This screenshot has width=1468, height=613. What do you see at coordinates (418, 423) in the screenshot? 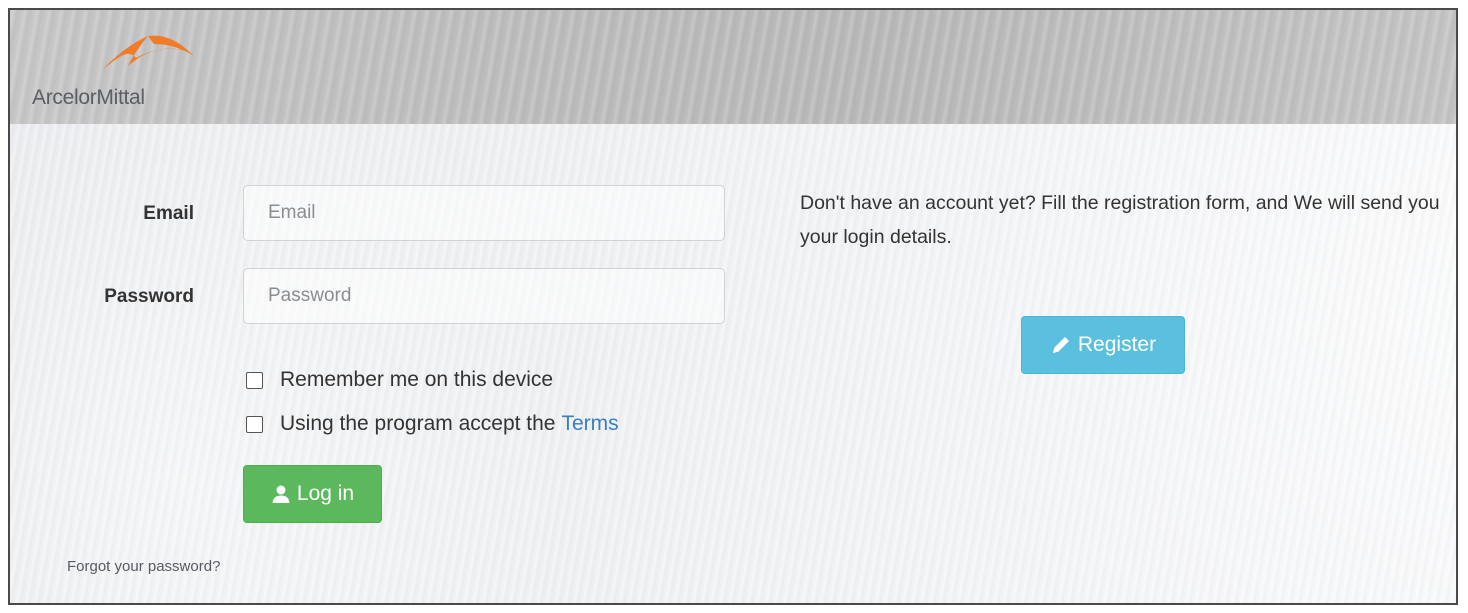
I see `terms-label: Using the program accept the` at bounding box center [418, 423].